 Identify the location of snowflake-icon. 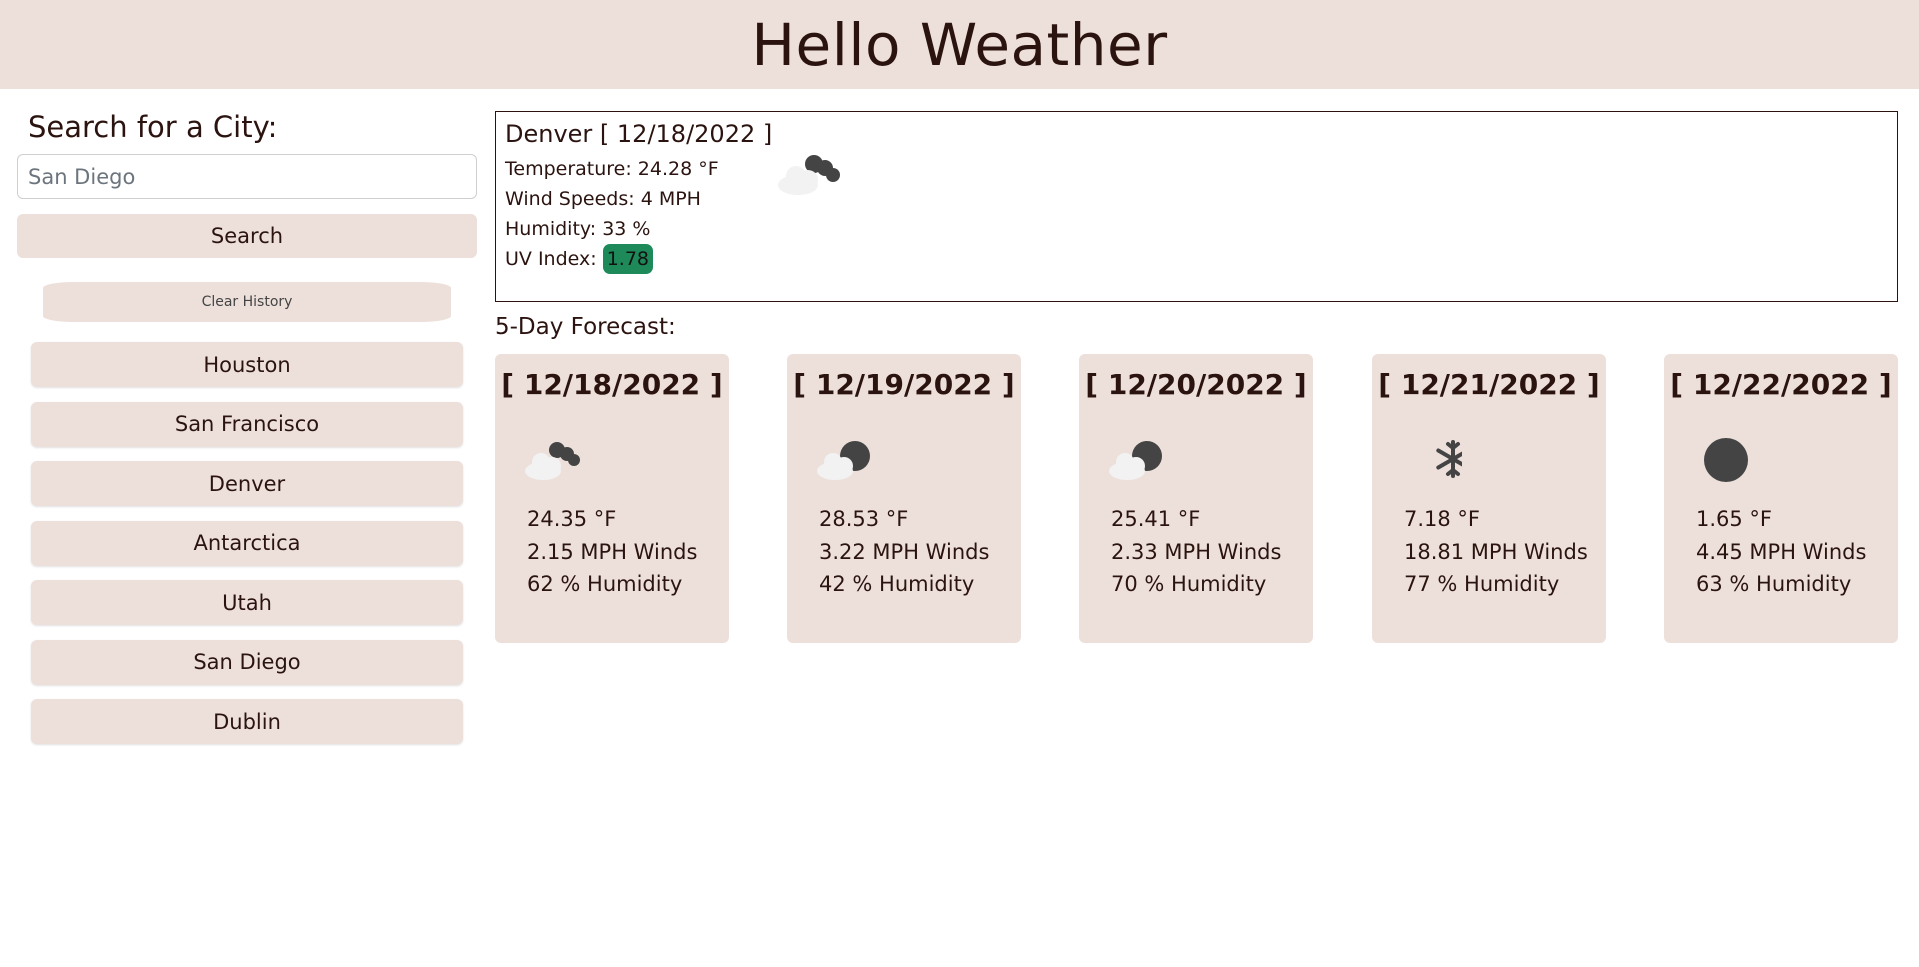
(1449, 459).